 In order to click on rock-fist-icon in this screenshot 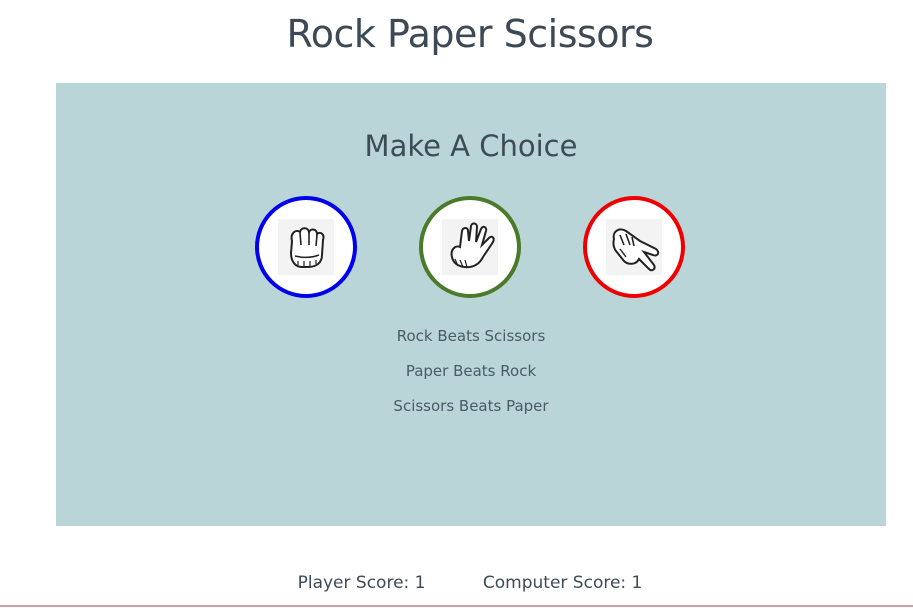, I will do `click(306, 247)`.